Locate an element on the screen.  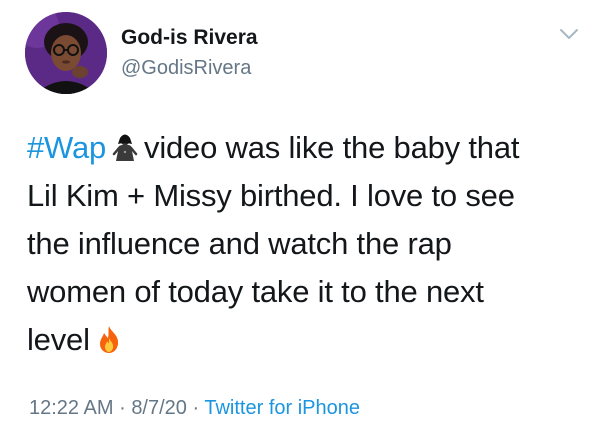
tweet-text-line-3: the influence and watch the rap is located at coordinates (239, 243).